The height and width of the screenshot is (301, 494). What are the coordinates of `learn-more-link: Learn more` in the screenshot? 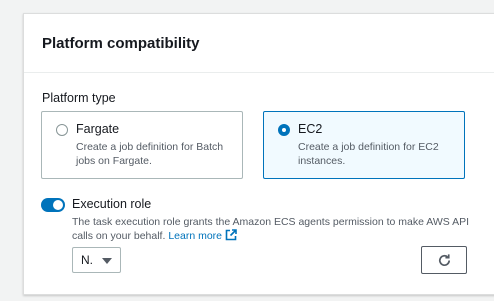 It's located at (202, 235).